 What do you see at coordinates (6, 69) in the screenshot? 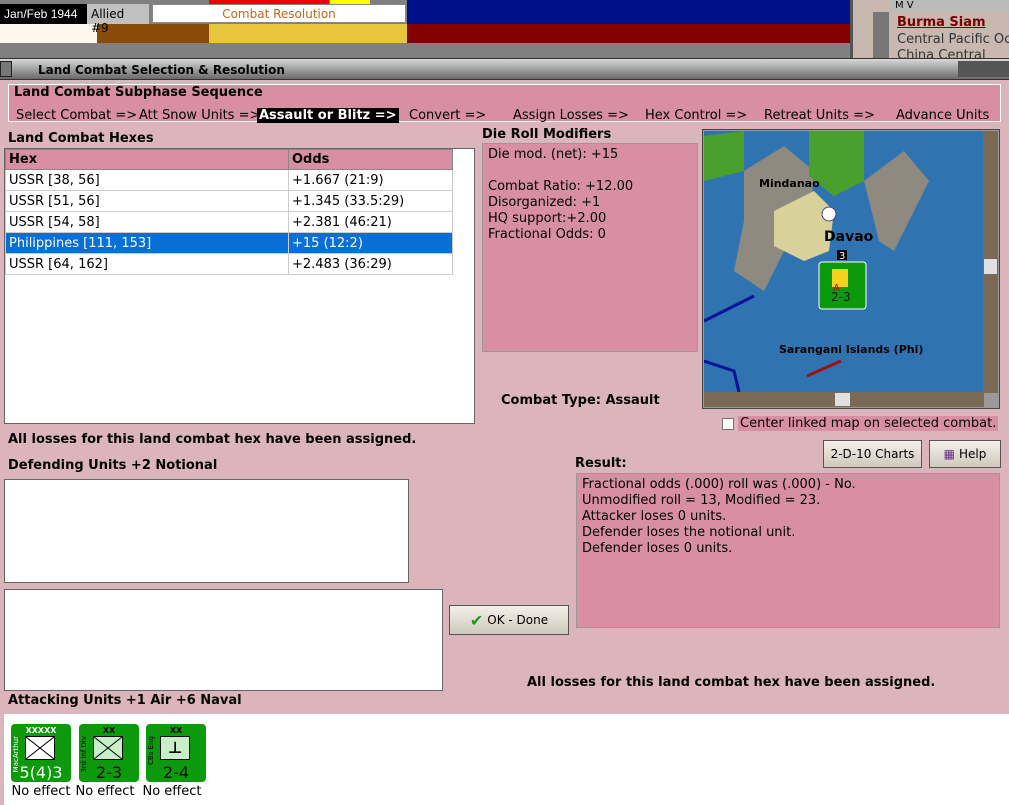
I see `minimize-button` at bounding box center [6, 69].